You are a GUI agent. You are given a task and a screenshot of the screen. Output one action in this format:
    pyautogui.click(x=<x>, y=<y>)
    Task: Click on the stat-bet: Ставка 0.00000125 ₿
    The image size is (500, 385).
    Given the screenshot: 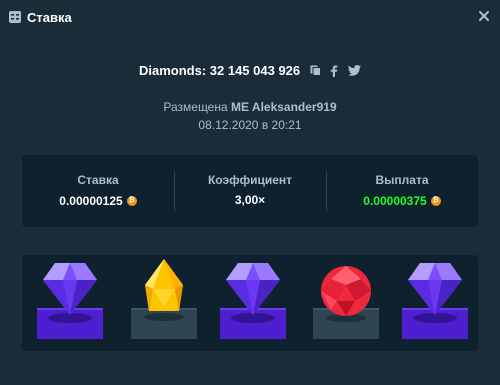 What is the action you would take?
    pyautogui.click(x=98, y=191)
    